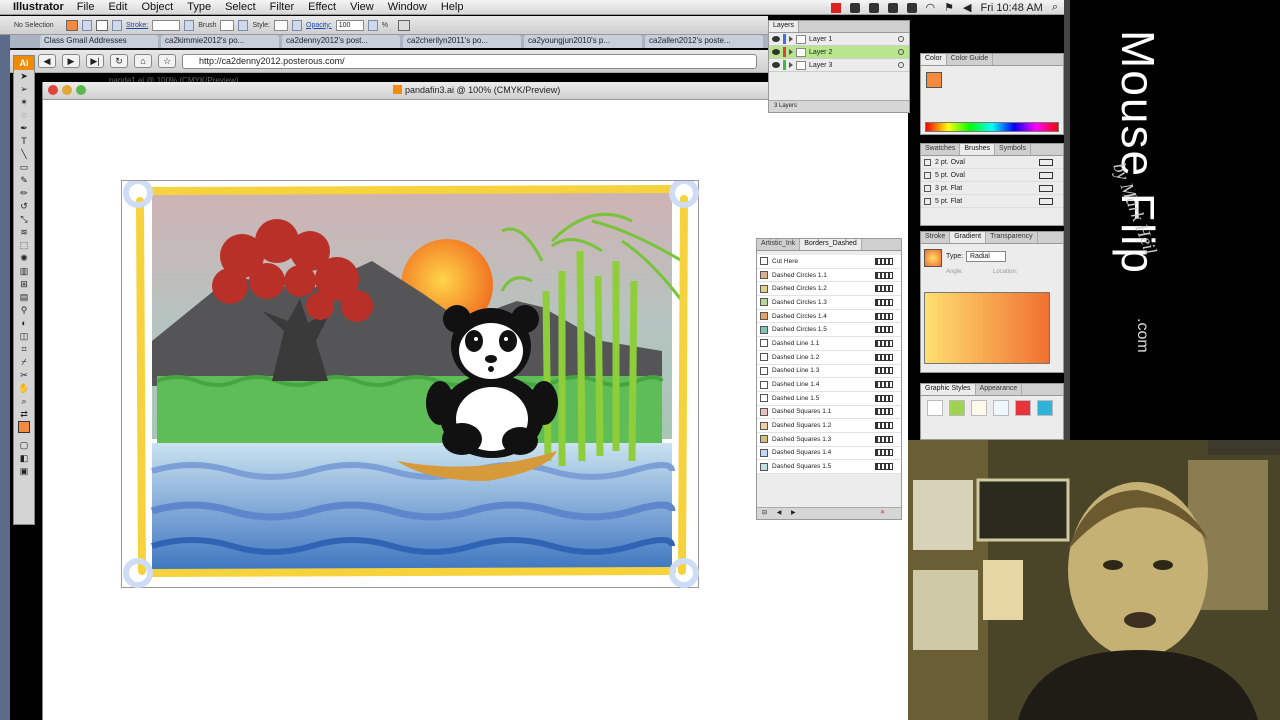 Image resolution: width=1280 pixels, height=720 pixels. Describe the element at coordinates (779, 244) in the screenshot. I see `tab-artistic-ink: Artistic_Ink` at that location.